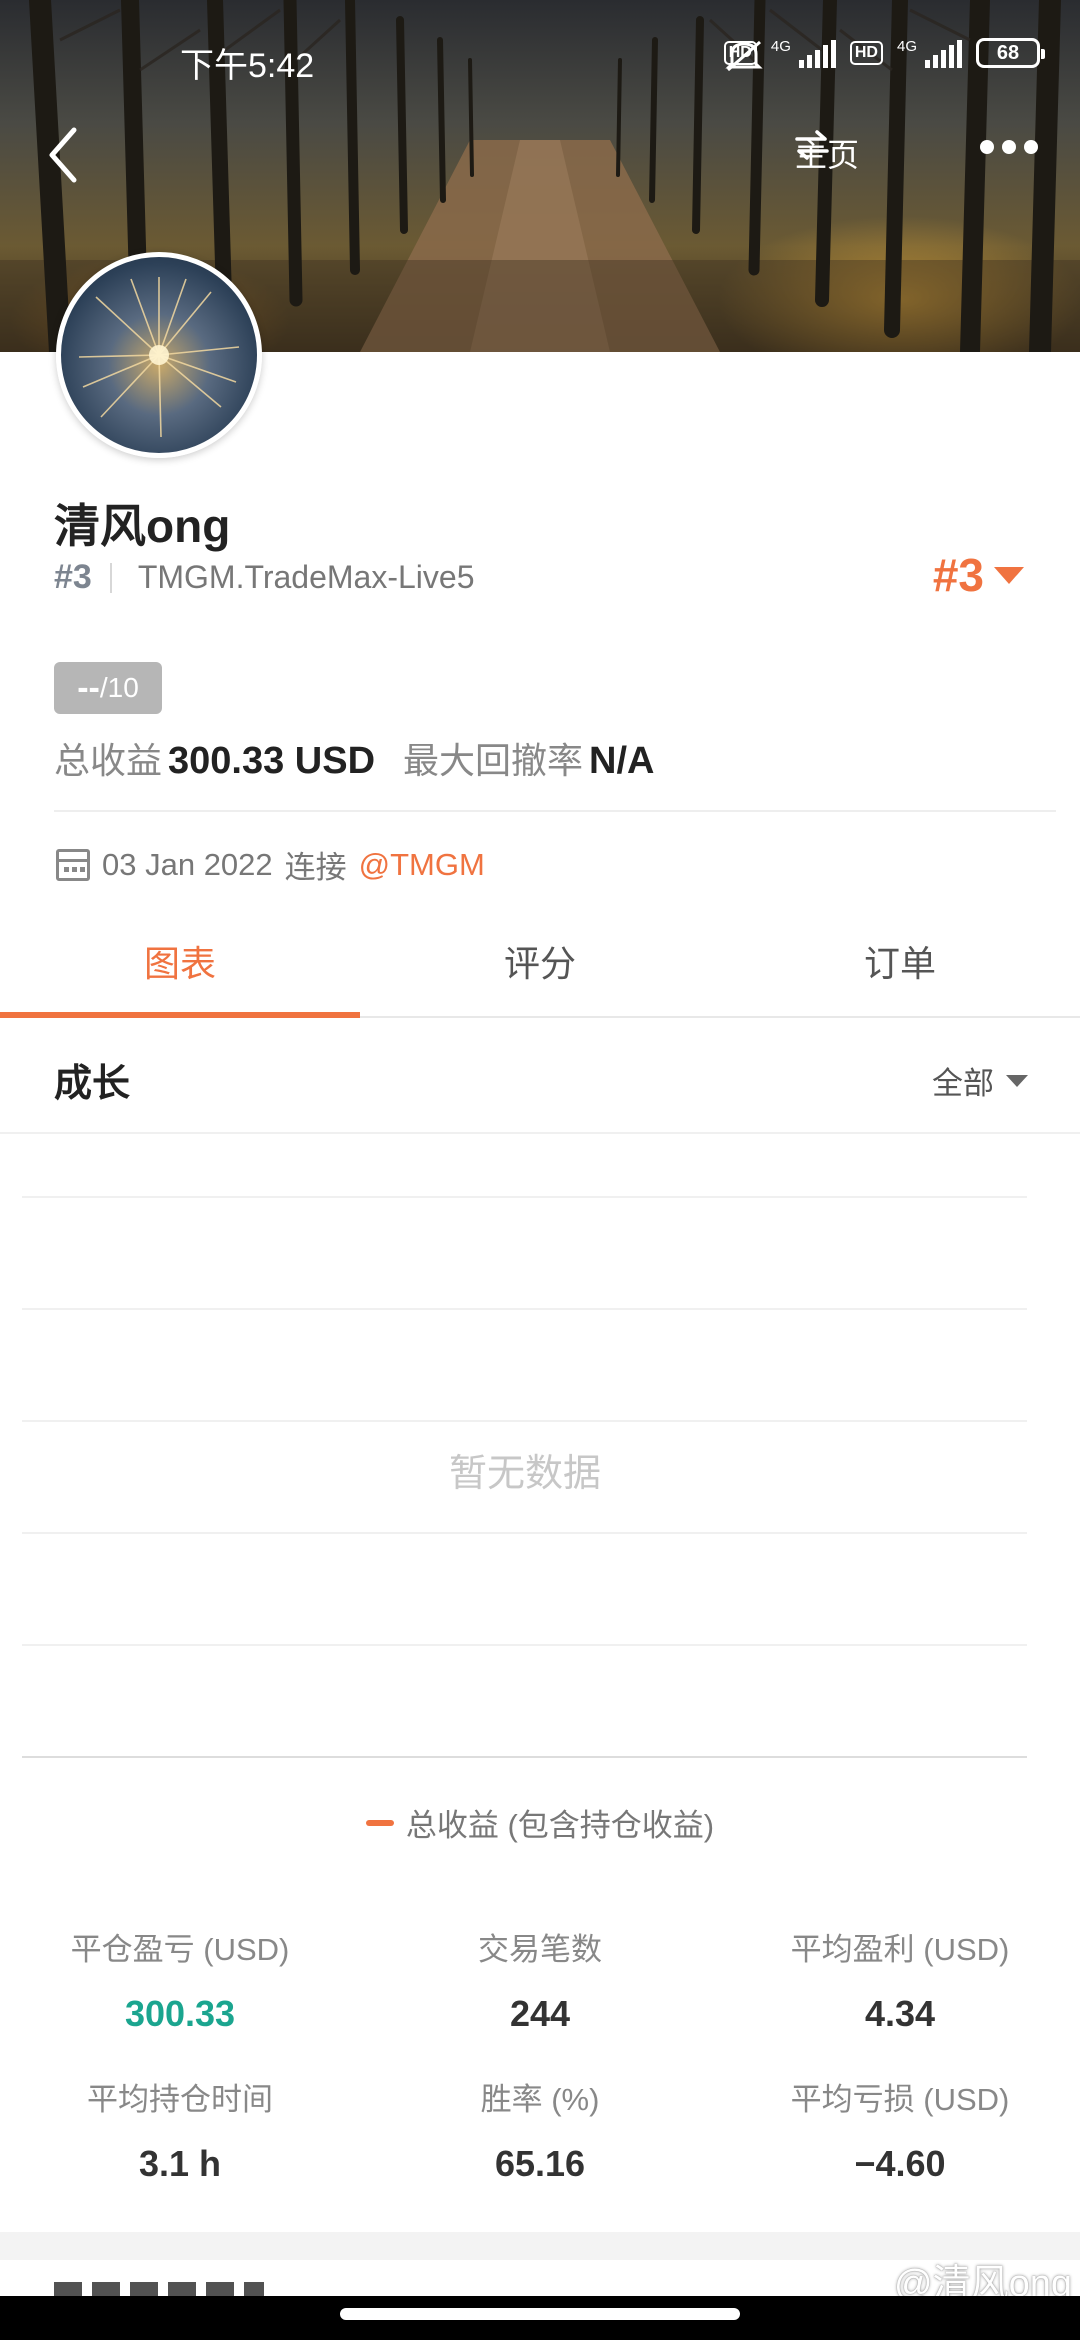 The image size is (1080, 2340). Describe the element at coordinates (379, 1822) in the screenshot. I see `legend-swatch` at that location.